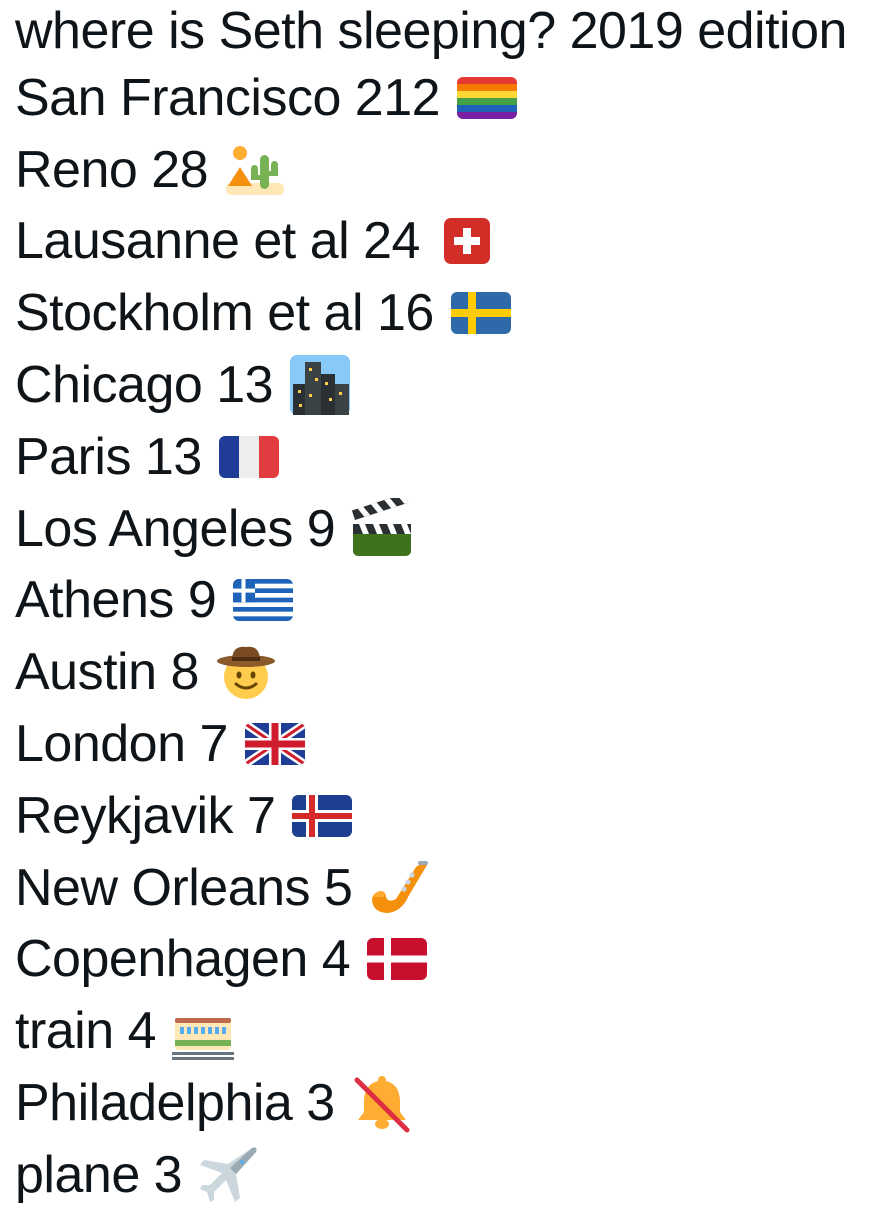  Describe the element at coordinates (145, 815) in the screenshot. I see `entry-label: Reykjavik 7` at that location.